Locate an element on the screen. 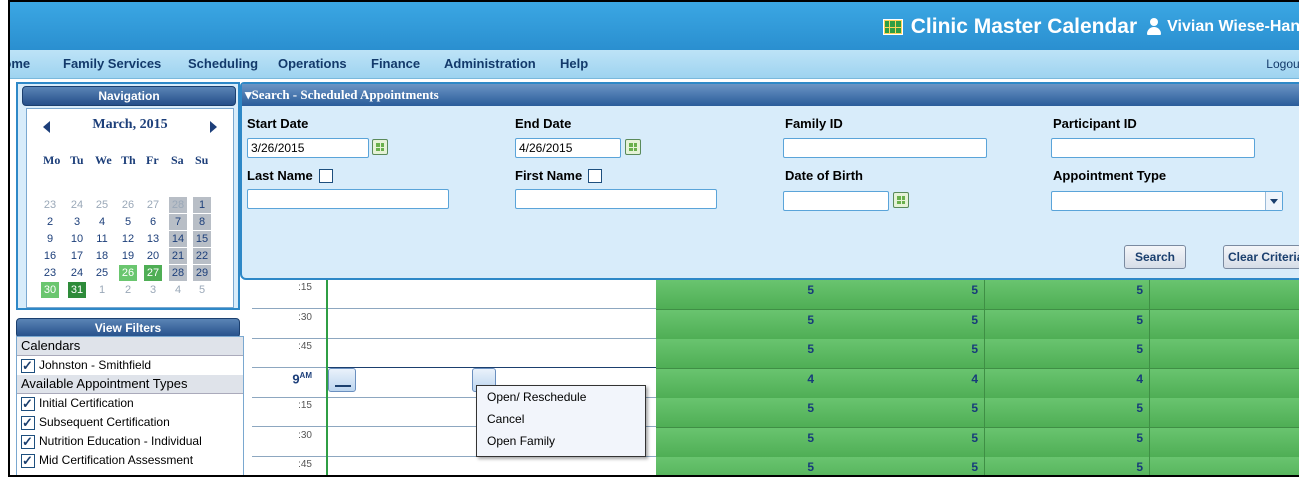 This screenshot has width=1299, height=477. search-button: Search is located at coordinates (1155, 257).